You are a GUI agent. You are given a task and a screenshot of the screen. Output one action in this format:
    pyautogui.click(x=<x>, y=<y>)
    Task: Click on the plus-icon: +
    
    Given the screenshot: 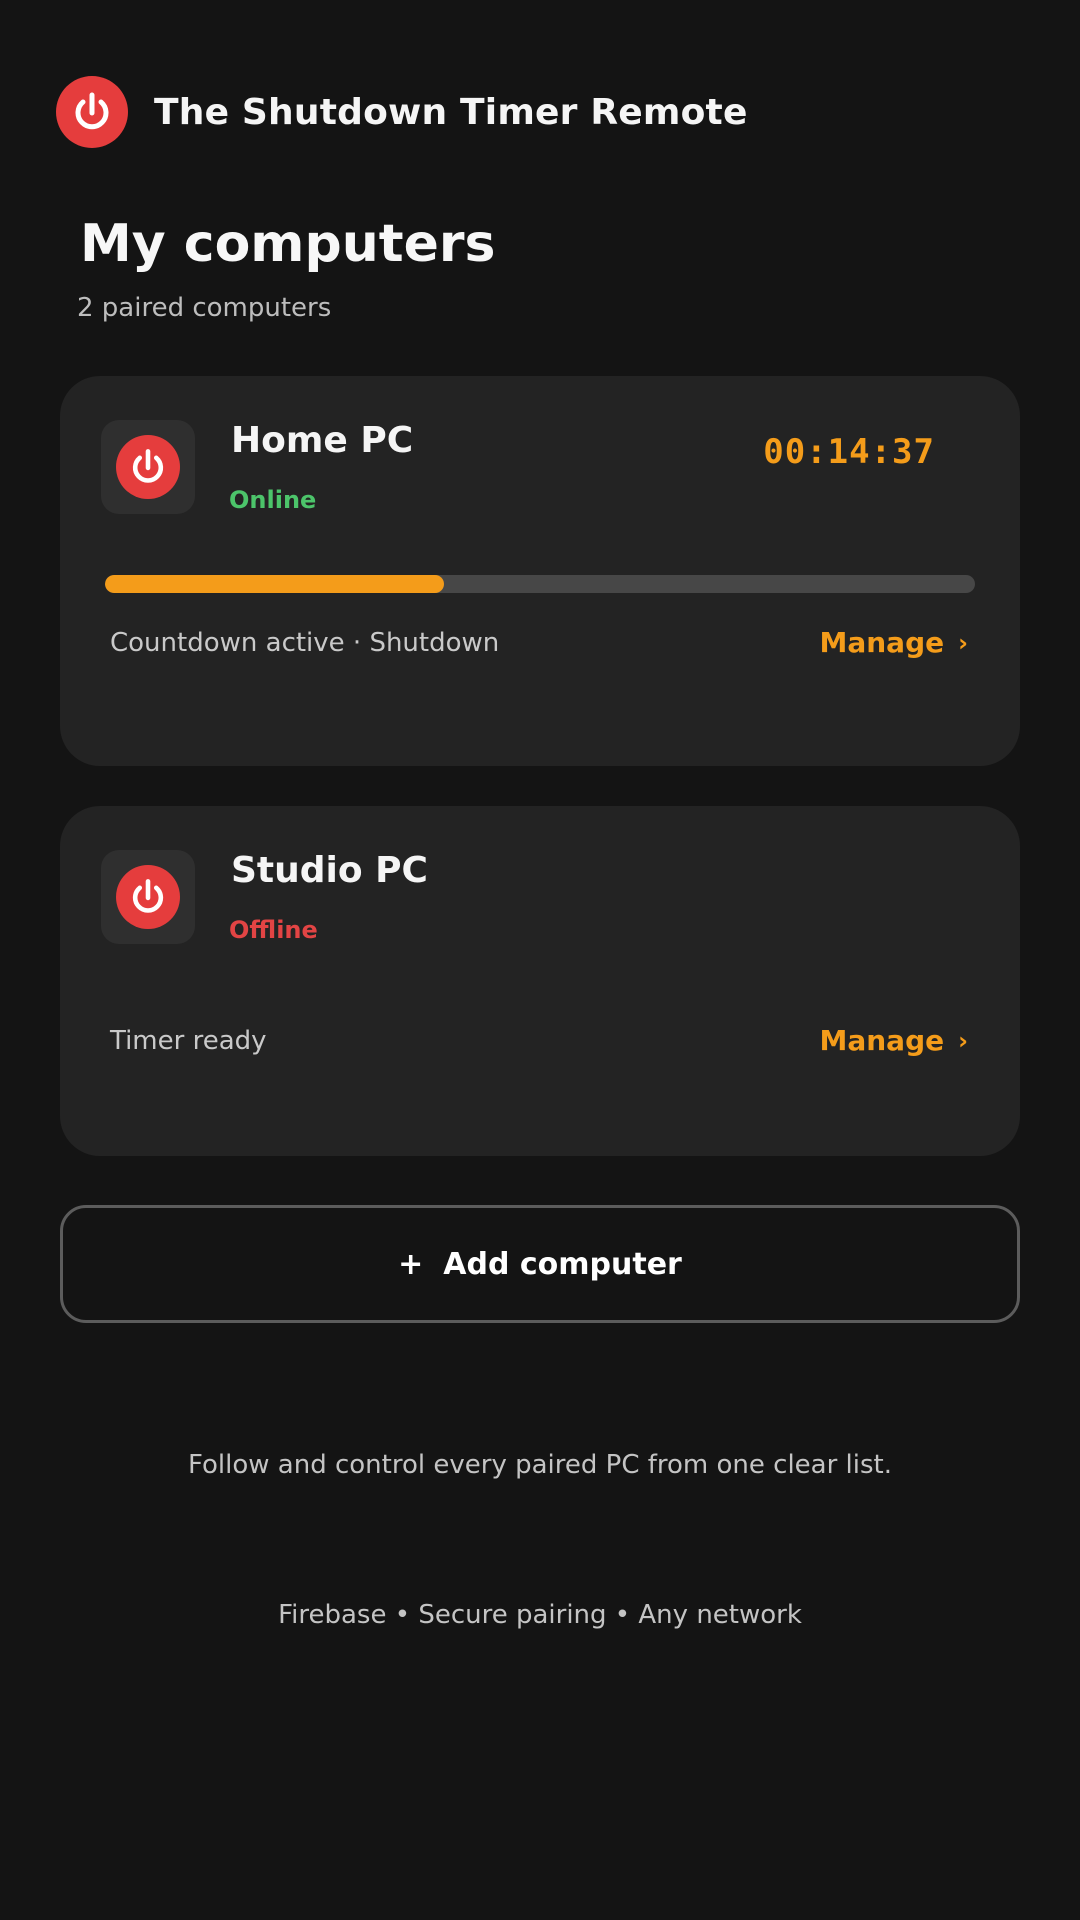 What is the action you would take?
    pyautogui.click(x=411, y=1264)
    